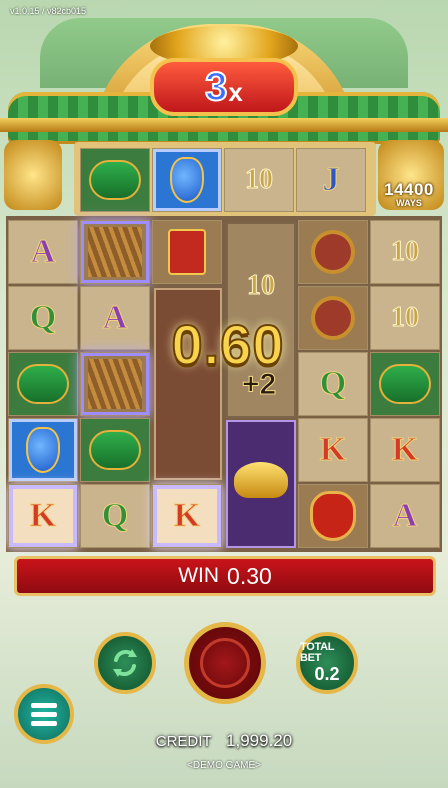  I want to click on autoplay-button, so click(125, 663).